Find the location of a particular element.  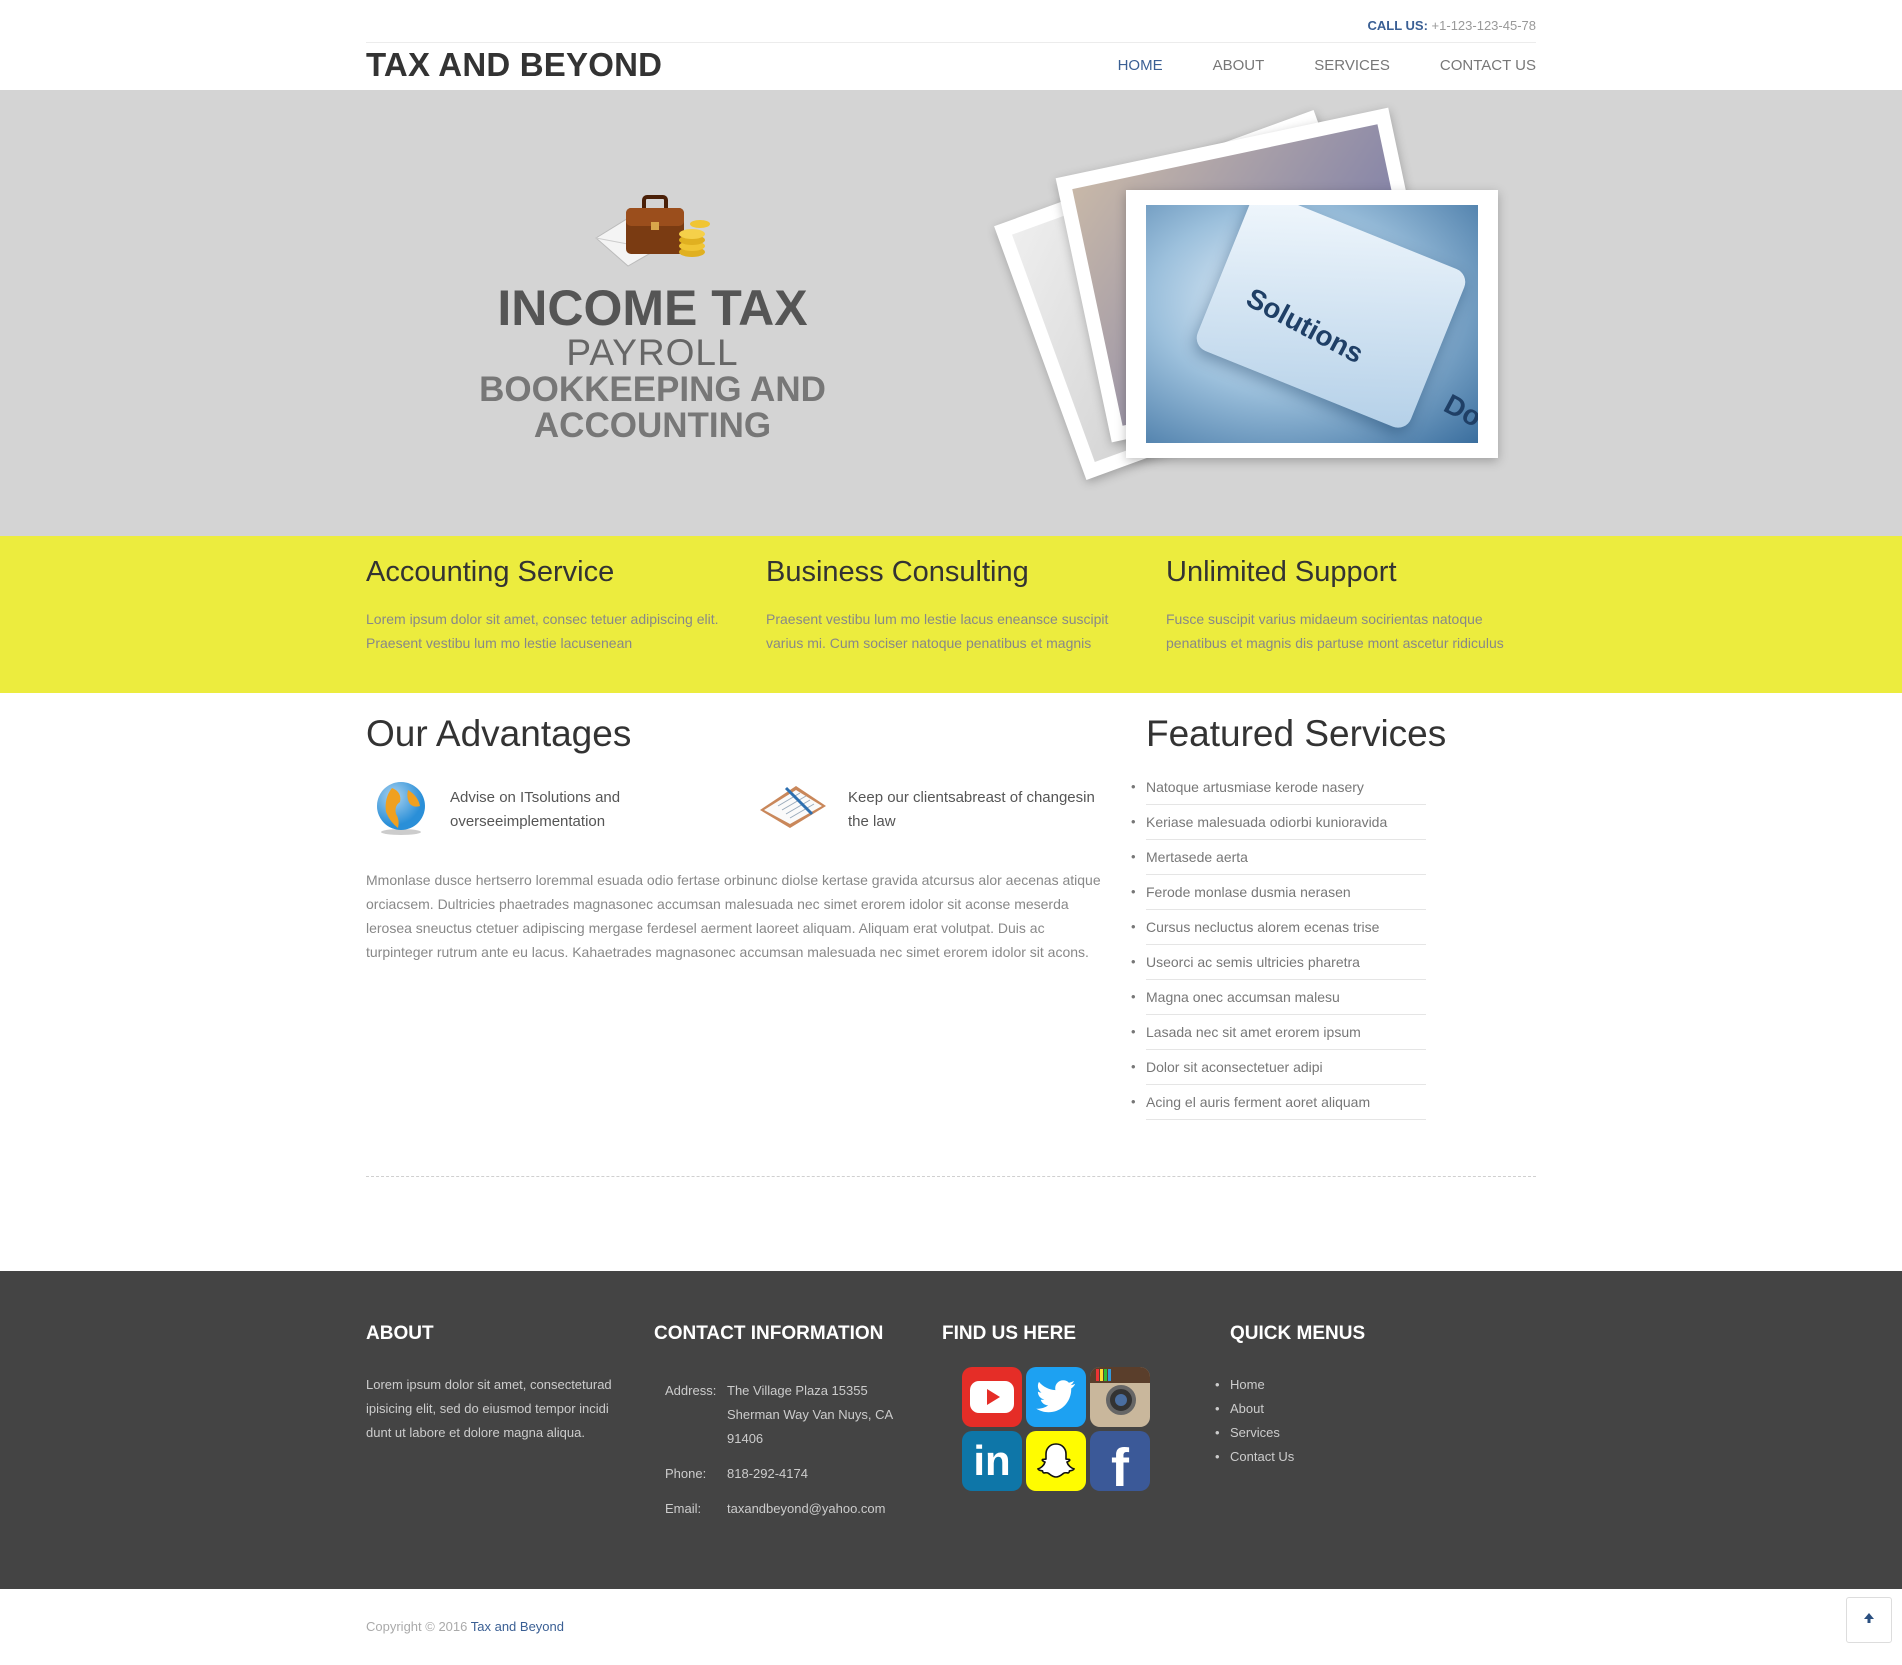

footer-find-us: FIND US HERE in f is located at coordinates (1067, 1407).